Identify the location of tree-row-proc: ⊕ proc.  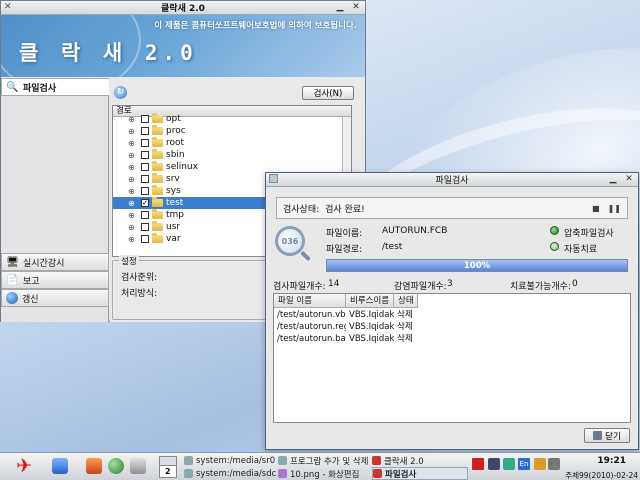
(232, 131).